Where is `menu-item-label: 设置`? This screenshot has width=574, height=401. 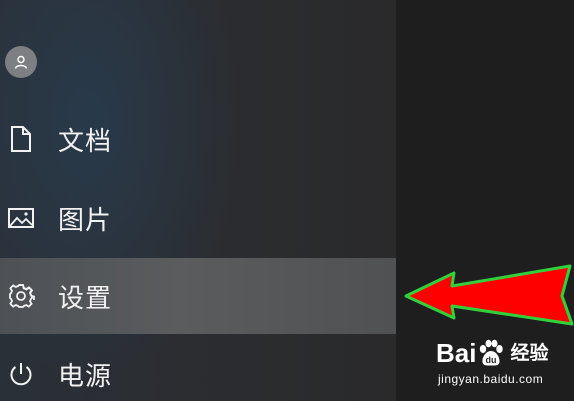 menu-item-label: 设置 is located at coordinates (85, 298).